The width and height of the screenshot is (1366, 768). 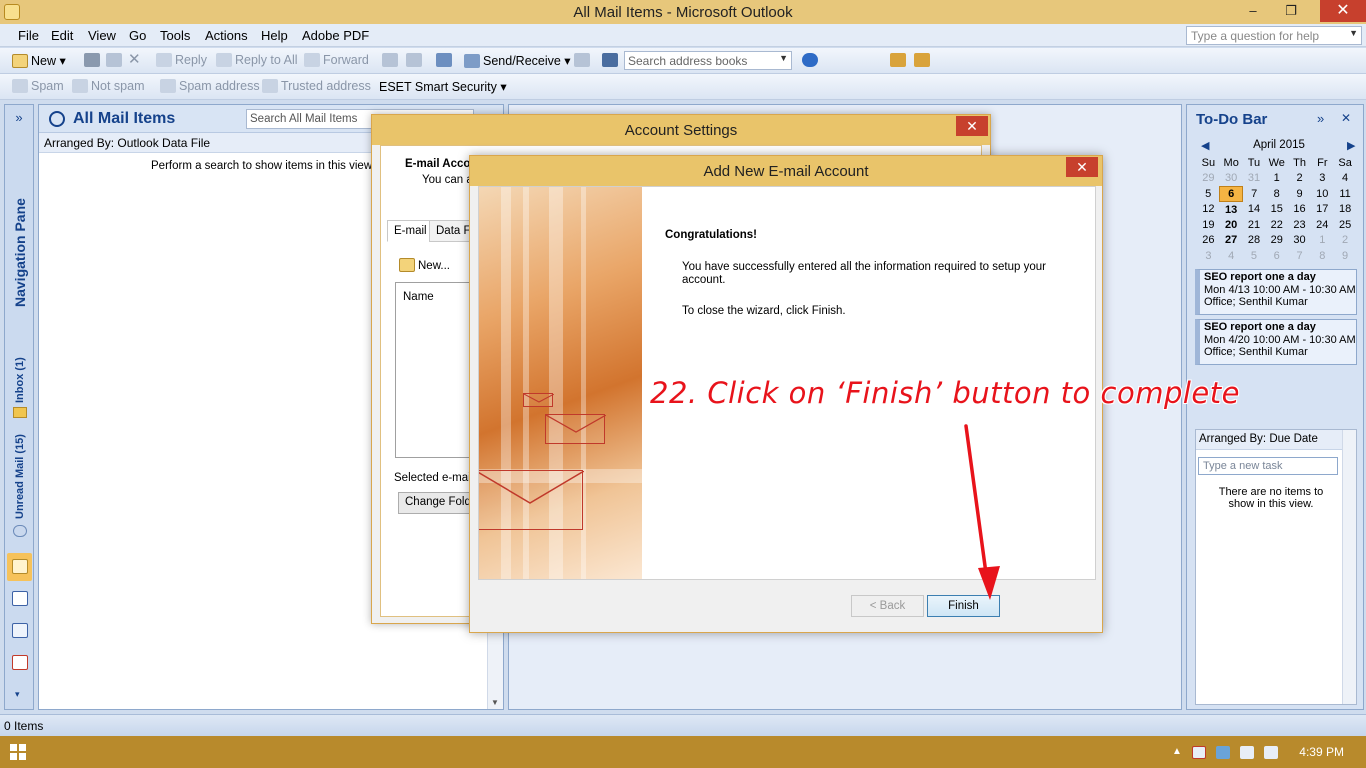 I want to click on help-question-input: Type a question for help ▼, so click(x=1274, y=35).